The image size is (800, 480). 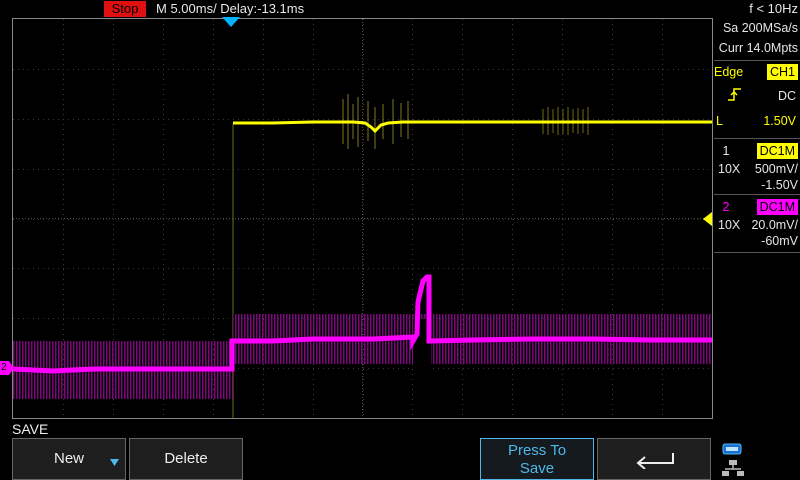 I want to click on timebase-readout: M 5.00ms/ Delay:-13.1ms, so click(x=230, y=8).